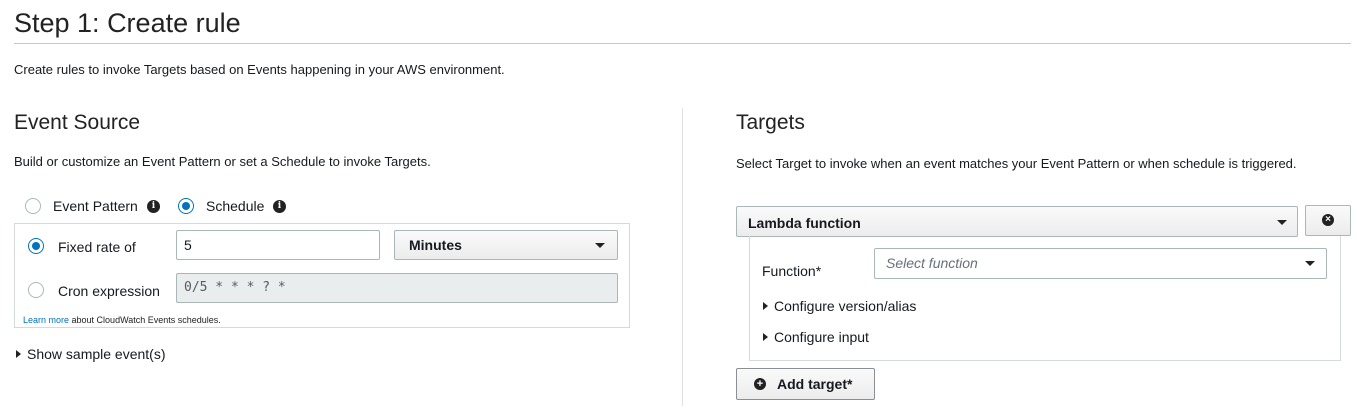 The image size is (1357, 417). I want to click on configure-input-label: Configure input, so click(821, 337).